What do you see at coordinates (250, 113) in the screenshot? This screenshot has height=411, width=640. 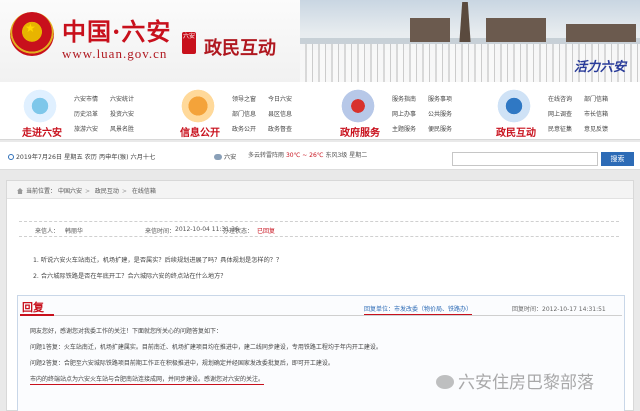 I see `nav-link: 部门信息` at bounding box center [250, 113].